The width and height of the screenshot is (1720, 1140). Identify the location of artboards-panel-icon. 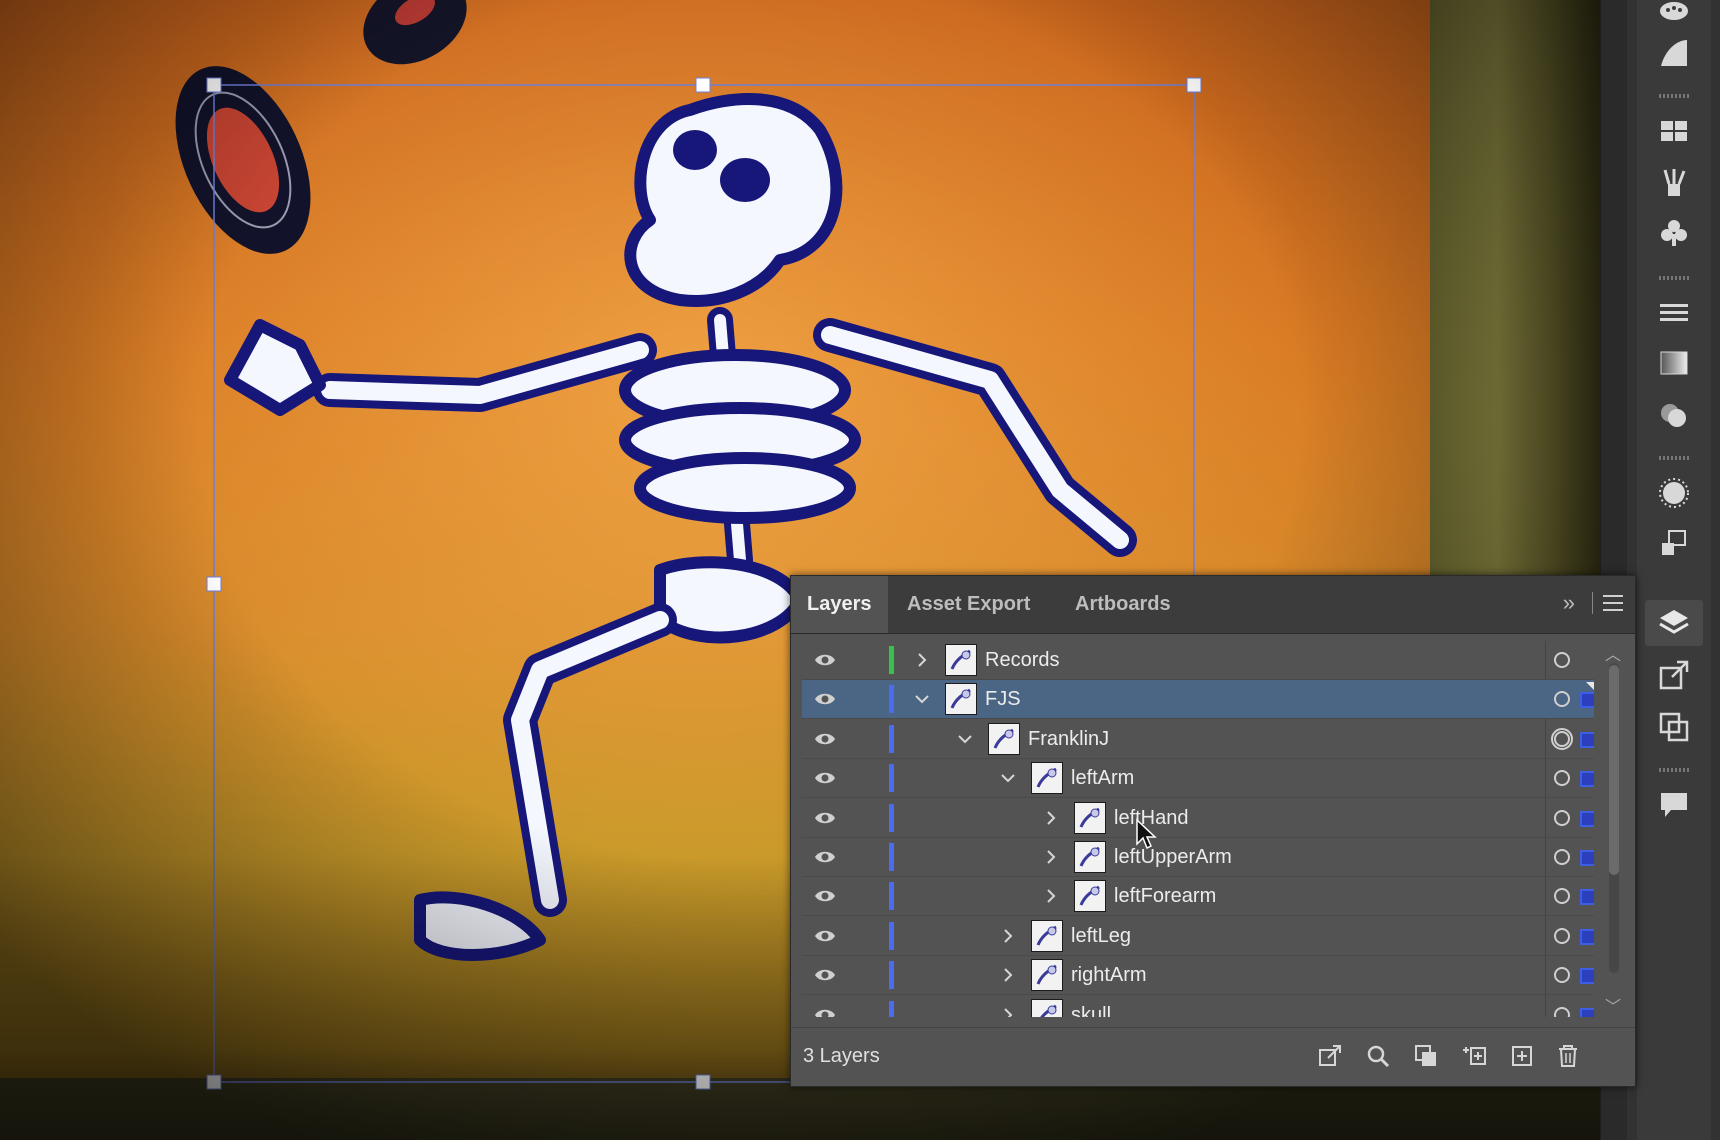
(1674, 727).